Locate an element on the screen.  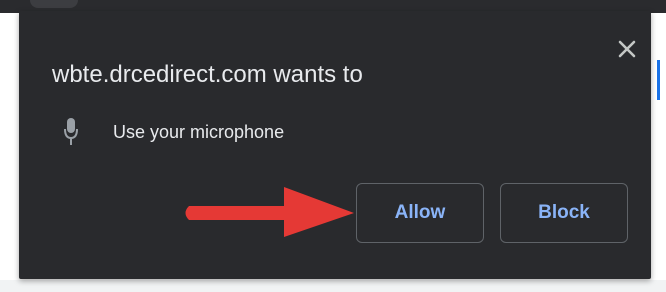
page-accent-line is located at coordinates (658, 80).